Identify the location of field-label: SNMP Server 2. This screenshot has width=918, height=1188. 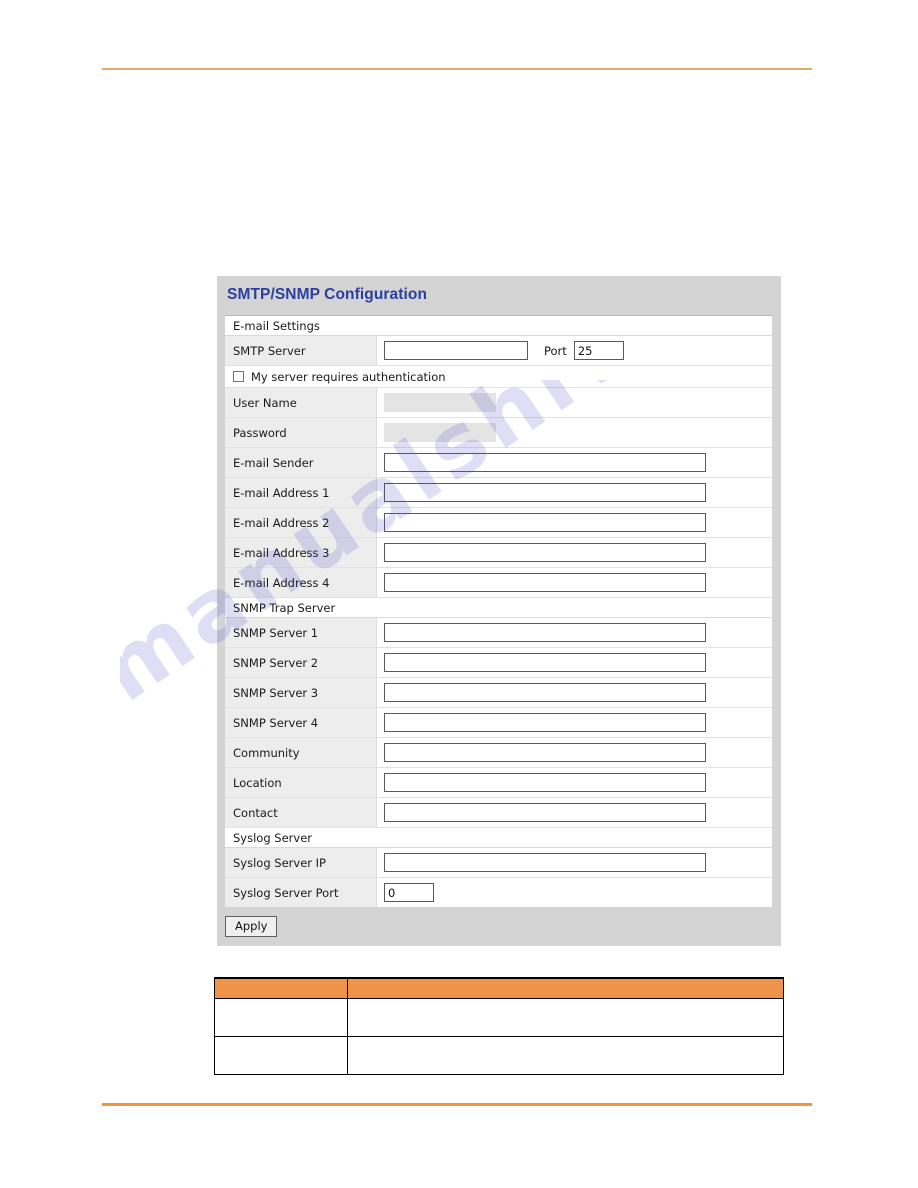
(301, 662).